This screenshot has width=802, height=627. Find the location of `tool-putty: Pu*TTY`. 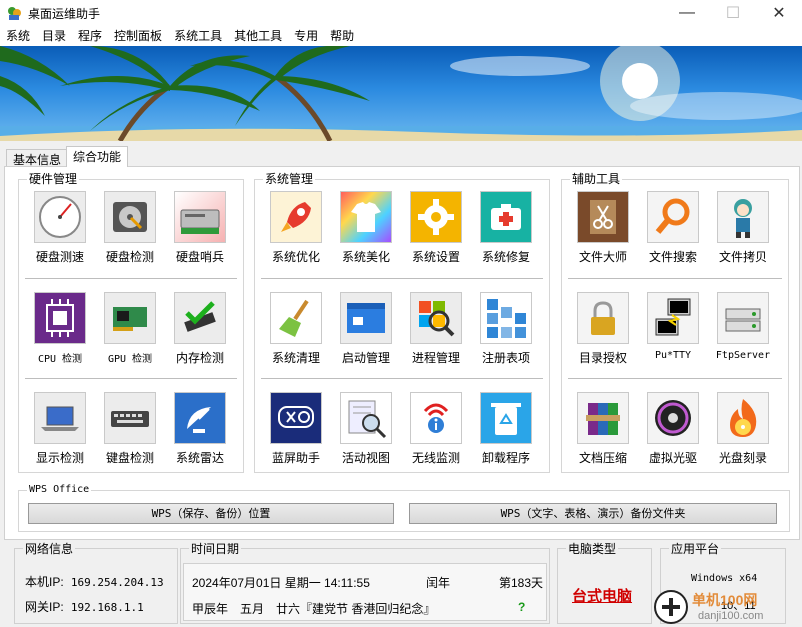

tool-putty: Pu*TTY is located at coordinates (673, 332).